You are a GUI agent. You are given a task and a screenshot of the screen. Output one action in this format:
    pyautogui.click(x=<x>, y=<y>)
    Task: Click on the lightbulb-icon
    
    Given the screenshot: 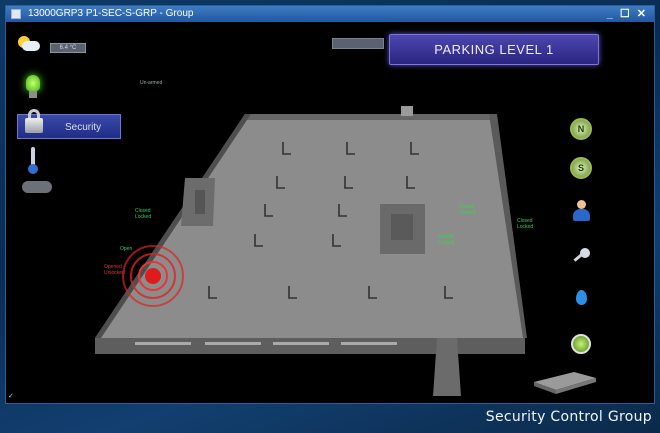 What is the action you would take?
    pyautogui.click(x=33, y=87)
    